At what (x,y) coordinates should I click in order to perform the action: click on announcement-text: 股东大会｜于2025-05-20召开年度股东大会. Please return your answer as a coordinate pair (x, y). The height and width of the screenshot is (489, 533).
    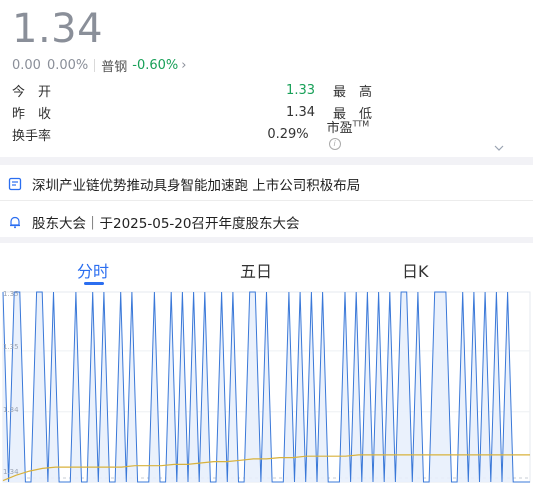
    Looking at the image, I should click on (166, 224).